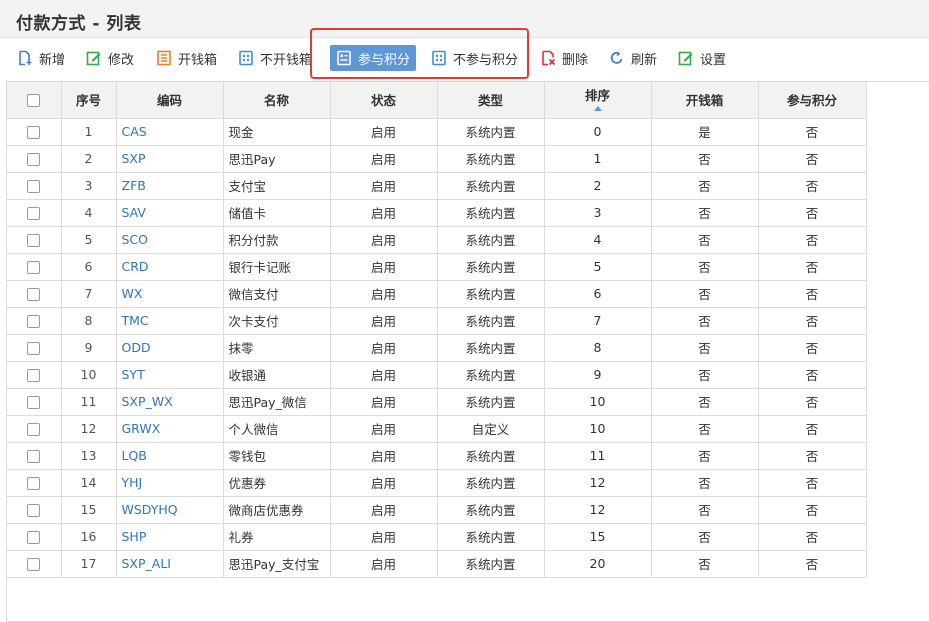 The width and height of the screenshot is (929, 622). I want to click on table-row: 6 CRD 银行卡记账 启用 系统内置 5 否否, so click(437, 267).